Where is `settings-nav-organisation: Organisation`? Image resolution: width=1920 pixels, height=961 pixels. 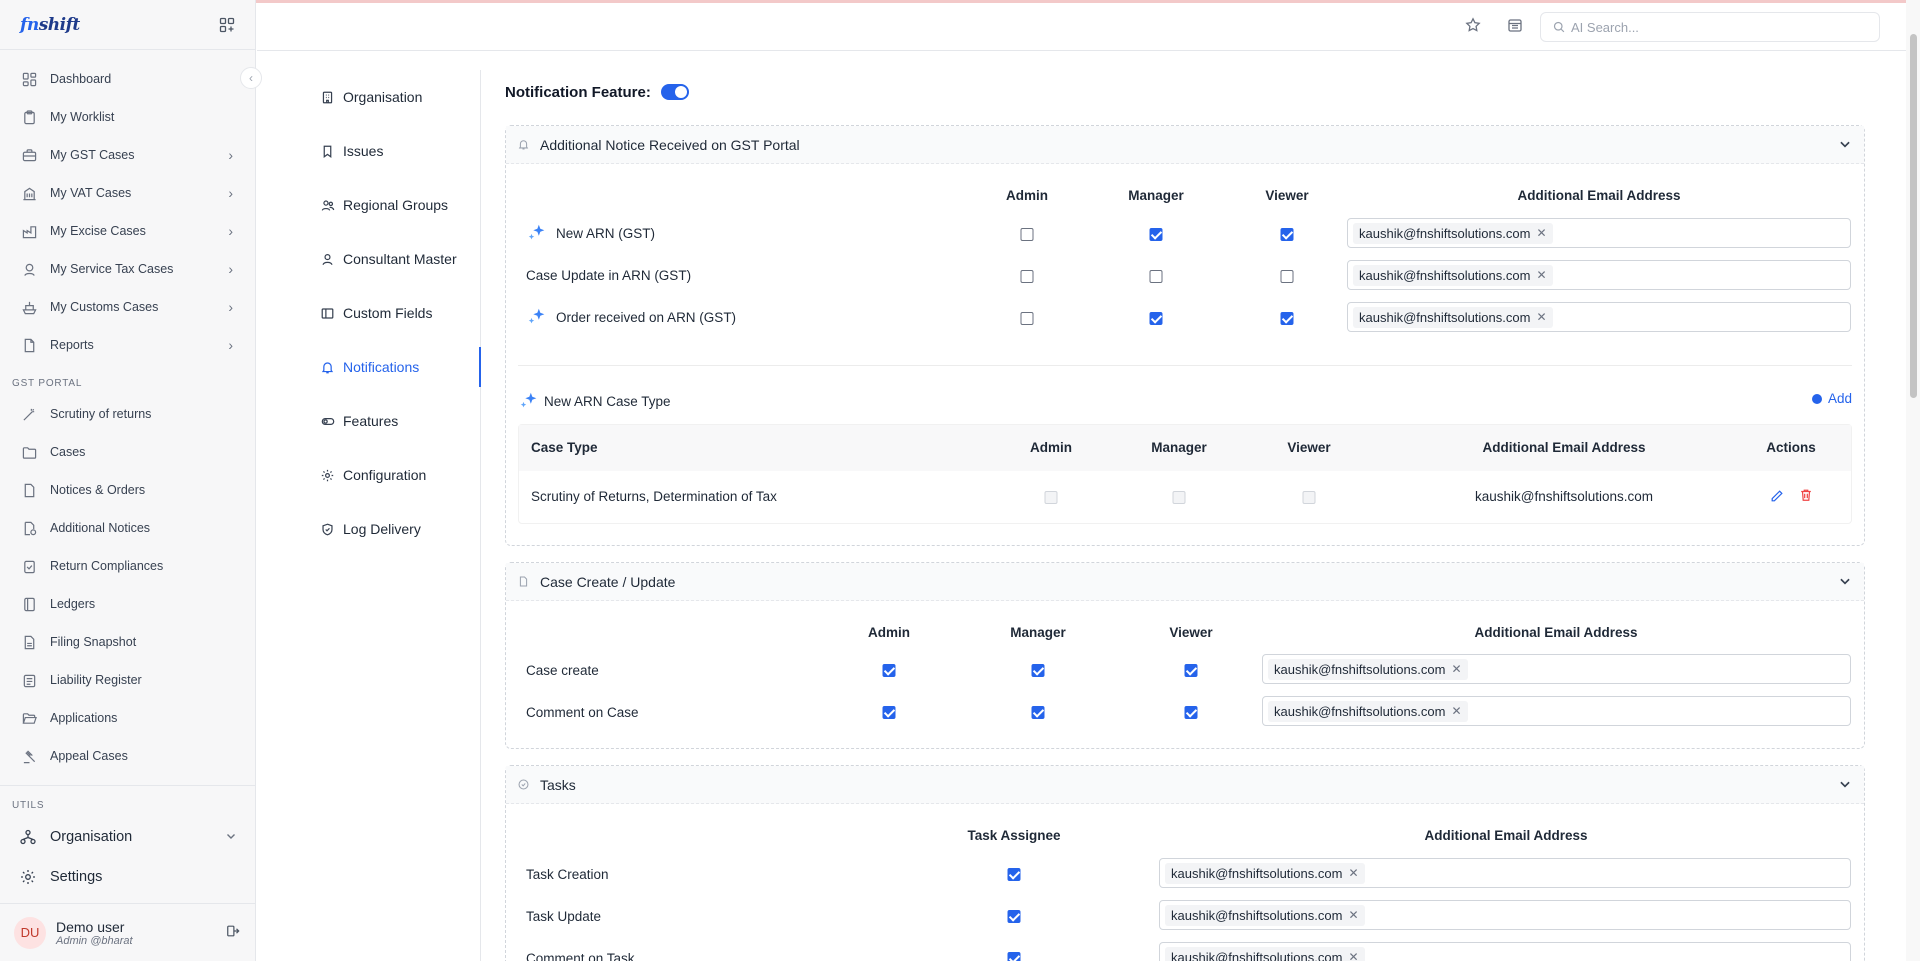
settings-nav-organisation: Organisation is located at coordinates (395, 97).